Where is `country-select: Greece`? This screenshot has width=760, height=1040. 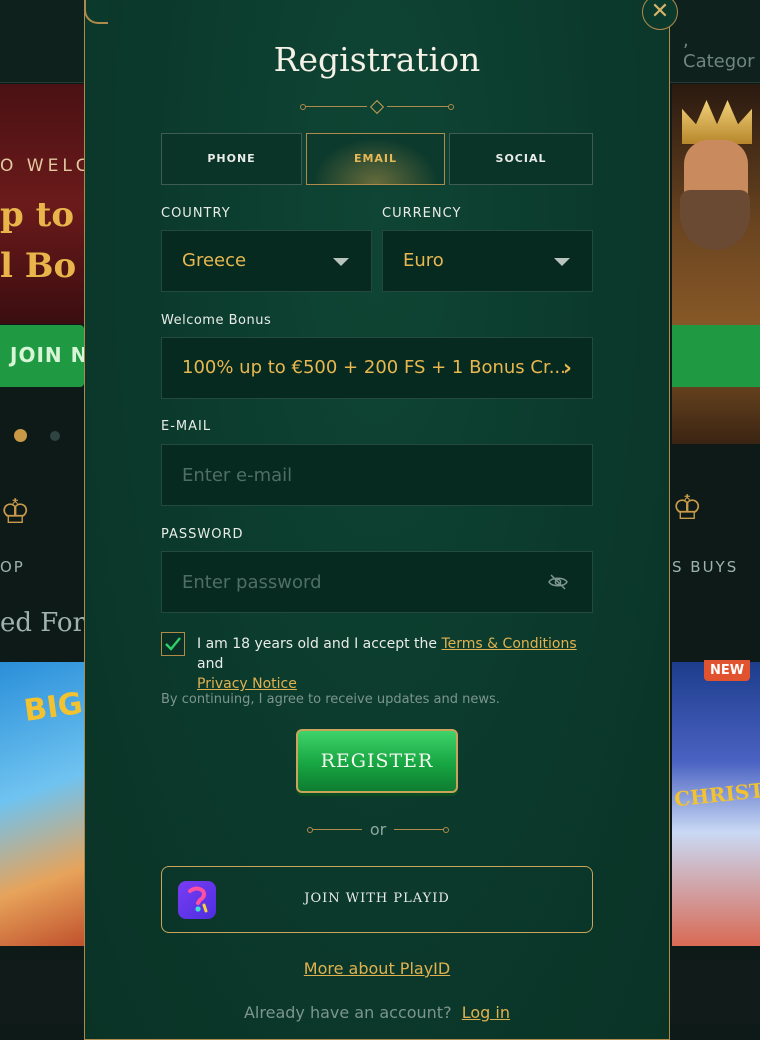 country-select: Greece is located at coordinates (266, 261).